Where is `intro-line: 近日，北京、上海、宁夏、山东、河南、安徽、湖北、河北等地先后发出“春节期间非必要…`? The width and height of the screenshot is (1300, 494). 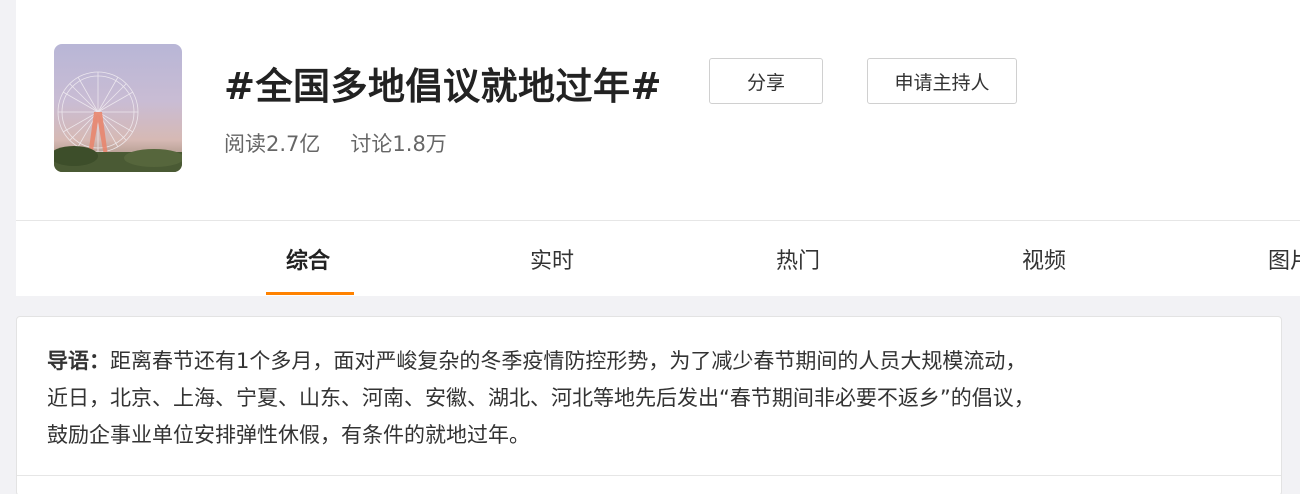
intro-line: 近日，北京、上海、宁夏、山东、河南、安徽、湖北、河北等地先后发出“春节期间非必要… is located at coordinates (541, 398).